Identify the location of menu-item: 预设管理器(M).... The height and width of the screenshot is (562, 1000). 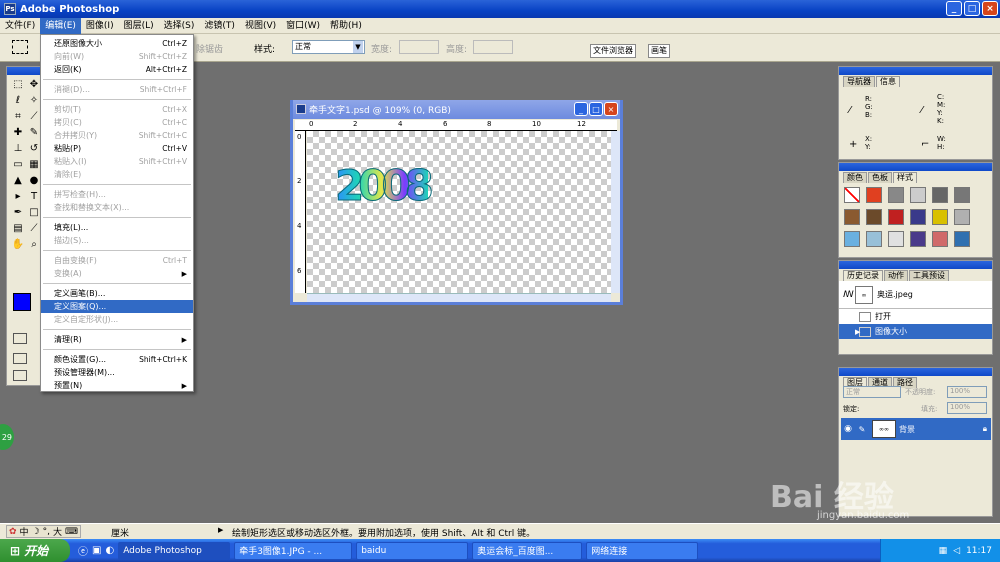
(117, 372).